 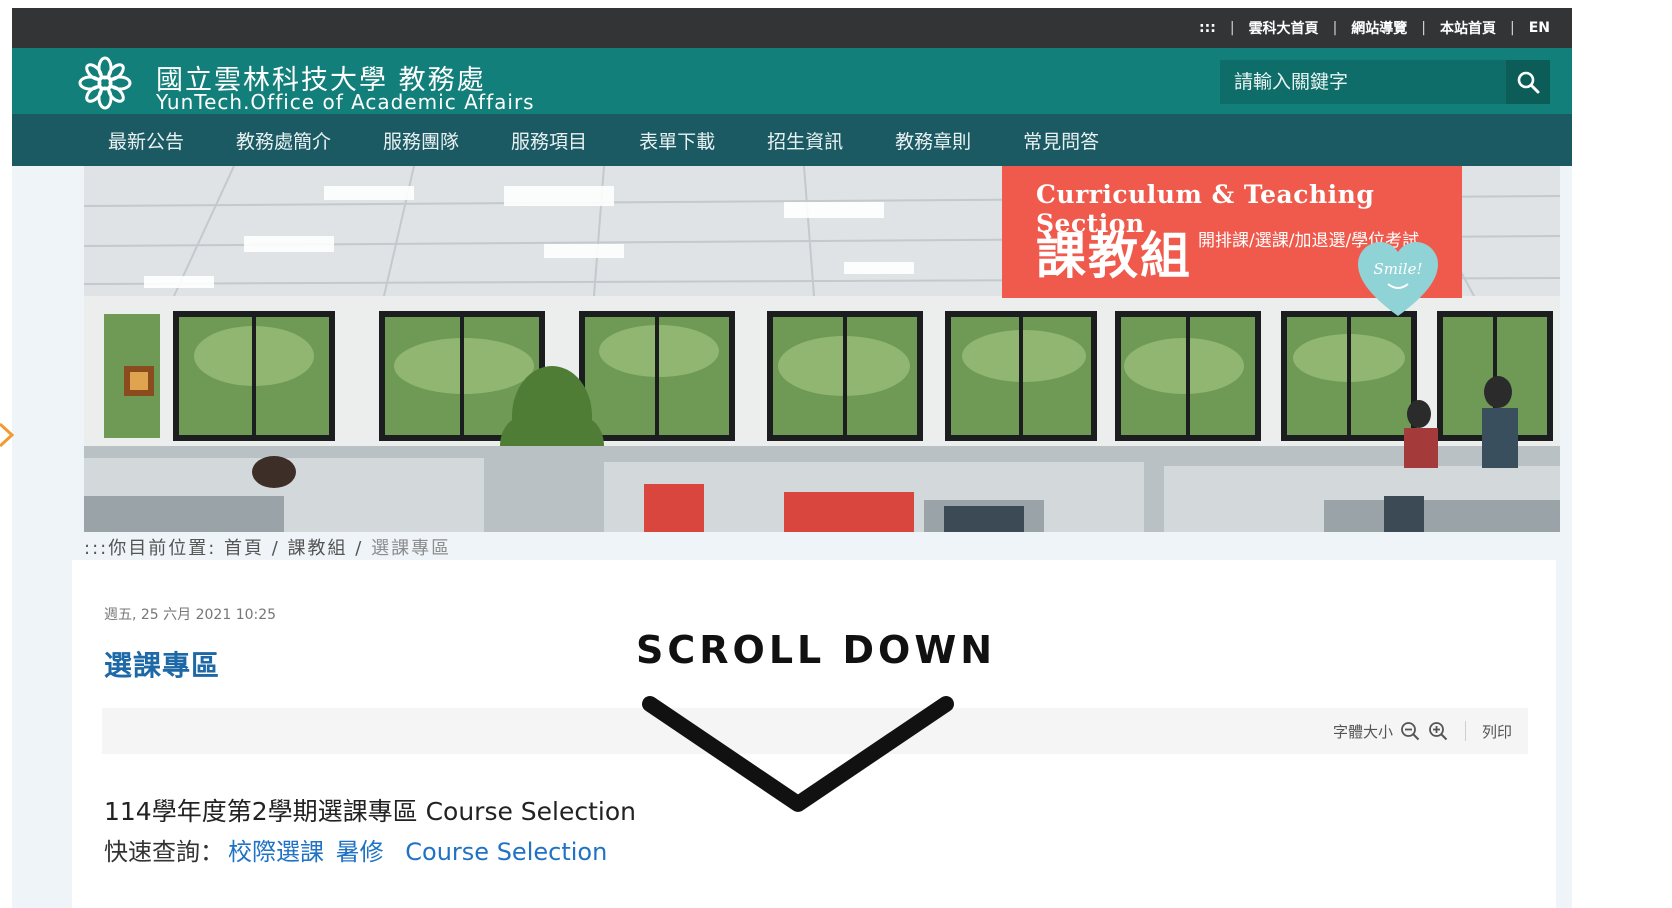 I want to click on nav-item-team: 服務團隊, so click(x=421, y=140).